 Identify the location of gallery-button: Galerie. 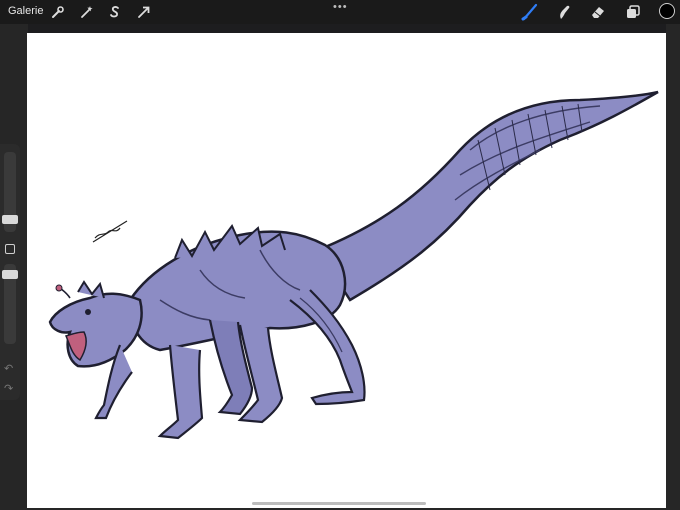
(25, 11).